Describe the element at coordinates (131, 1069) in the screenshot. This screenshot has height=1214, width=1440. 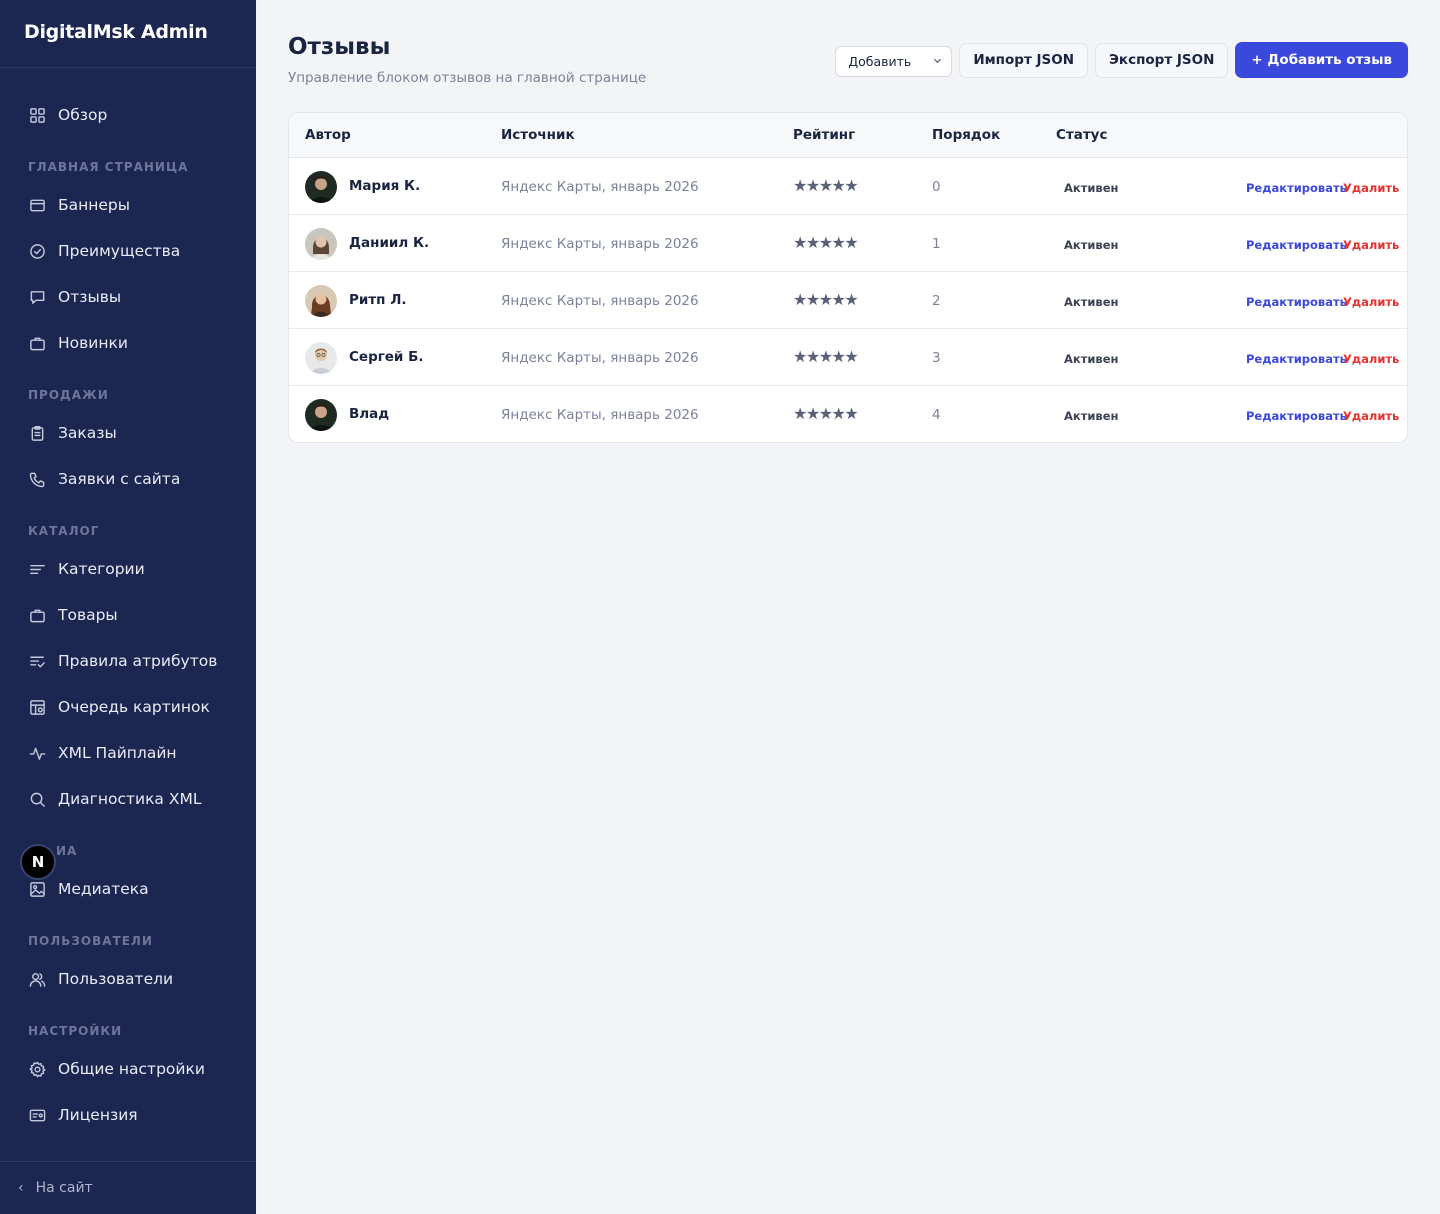
I see `sidebar-item-label: Общие настройки` at that location.